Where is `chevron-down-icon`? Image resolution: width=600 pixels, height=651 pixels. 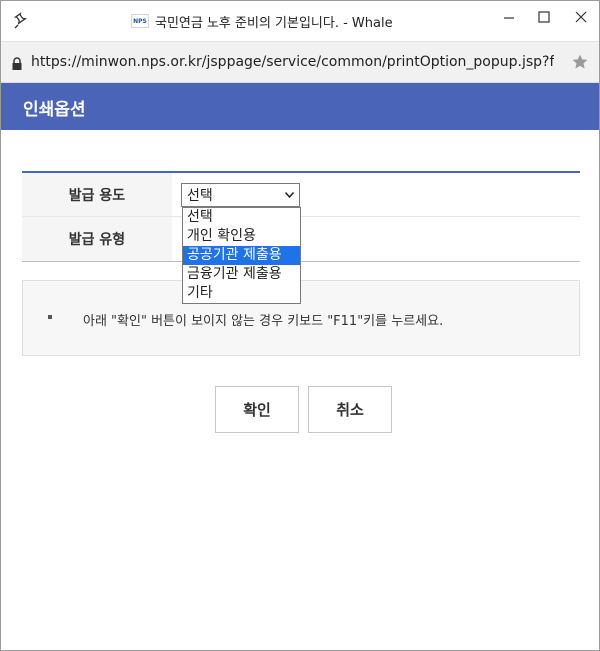
chevron-down-icon is located at coordinates (289, 195).